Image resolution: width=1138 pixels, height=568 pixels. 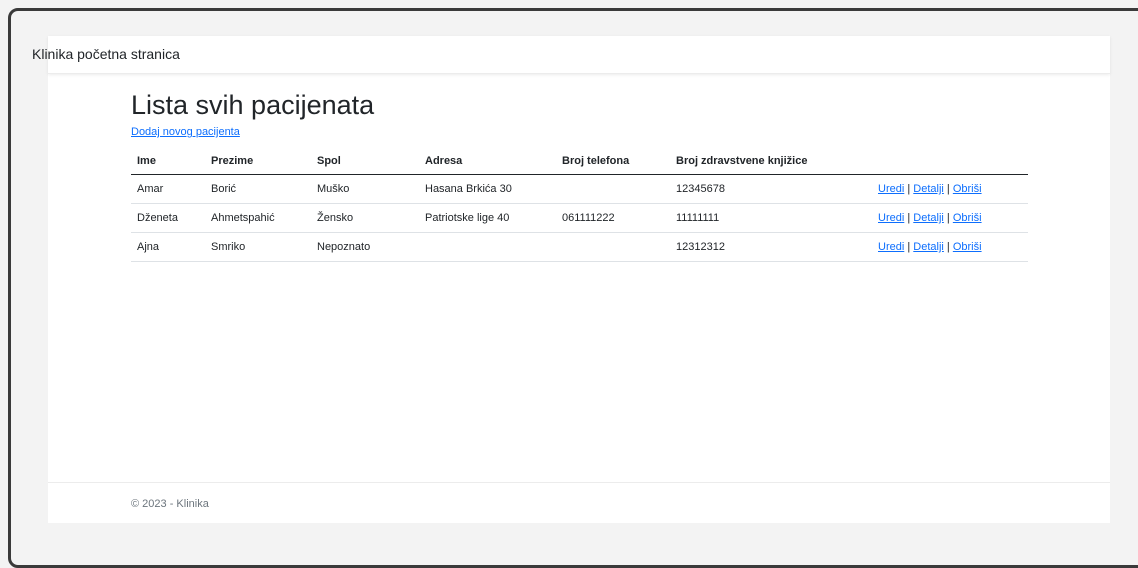 I want to click on cell-ime: Amar, so click(x=168, y=189).